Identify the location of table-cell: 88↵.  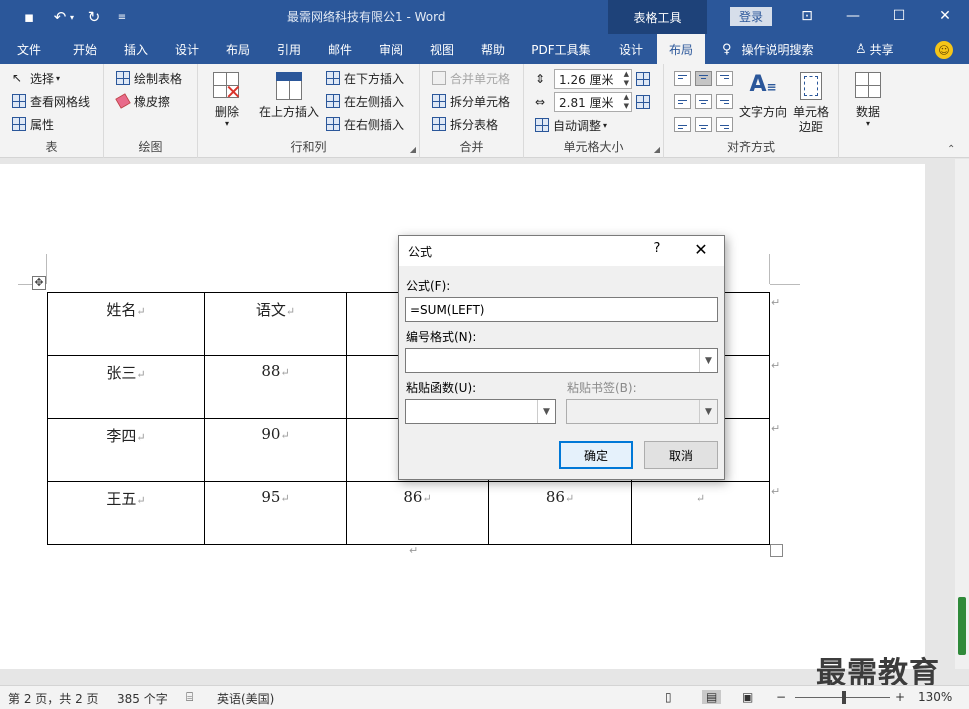
(275, 387).